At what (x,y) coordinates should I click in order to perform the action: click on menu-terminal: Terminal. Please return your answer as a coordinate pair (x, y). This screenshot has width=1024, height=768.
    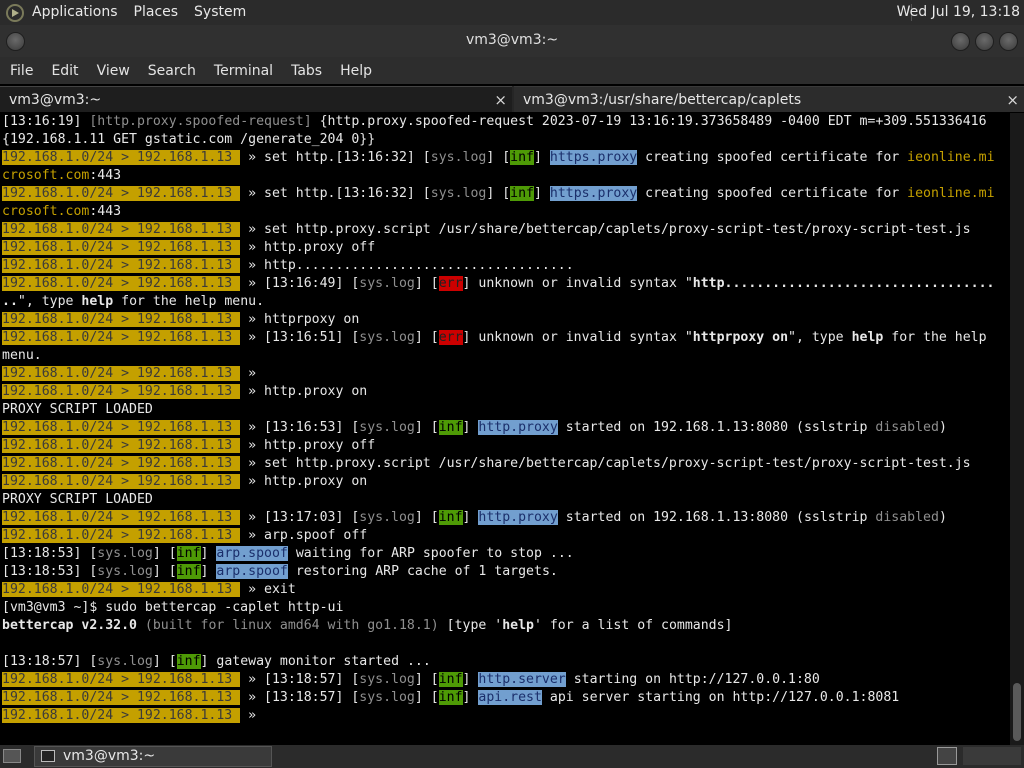
    Looking at the image, I should click on (243, 71).